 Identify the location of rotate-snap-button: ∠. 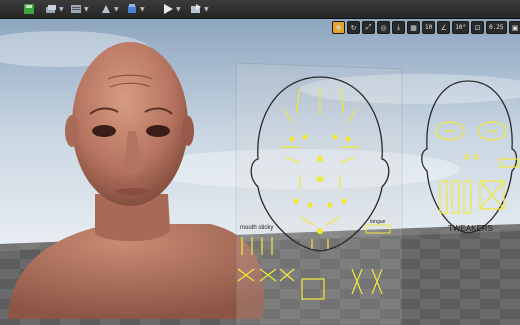
(444, 27).